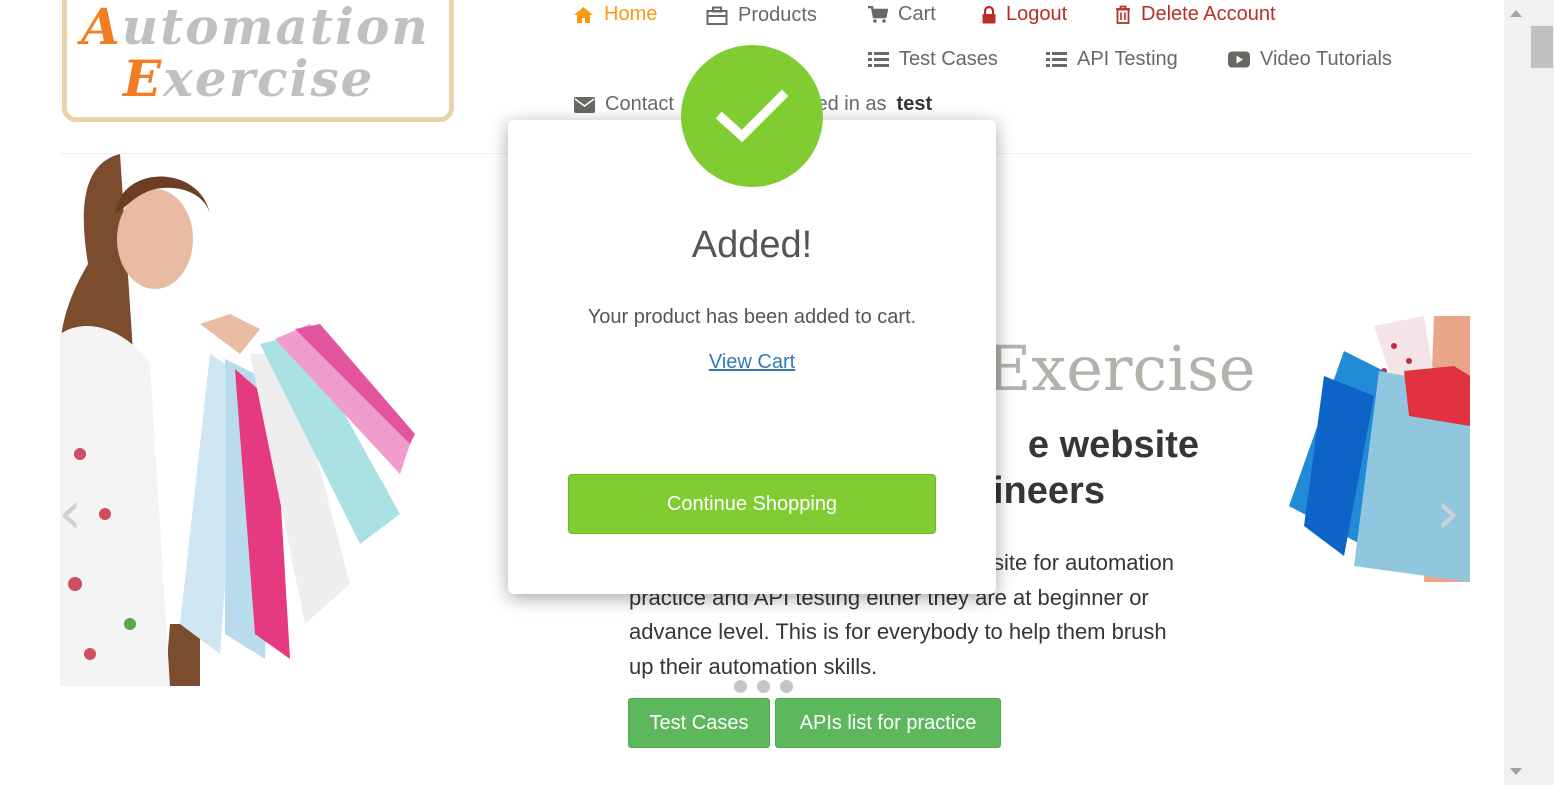 This screenshot has width=1554, height=785. What do you see at coordinates (752, 245) in the screenshot?
I see `modal-title: Added!` at bounding box center [752, 245].